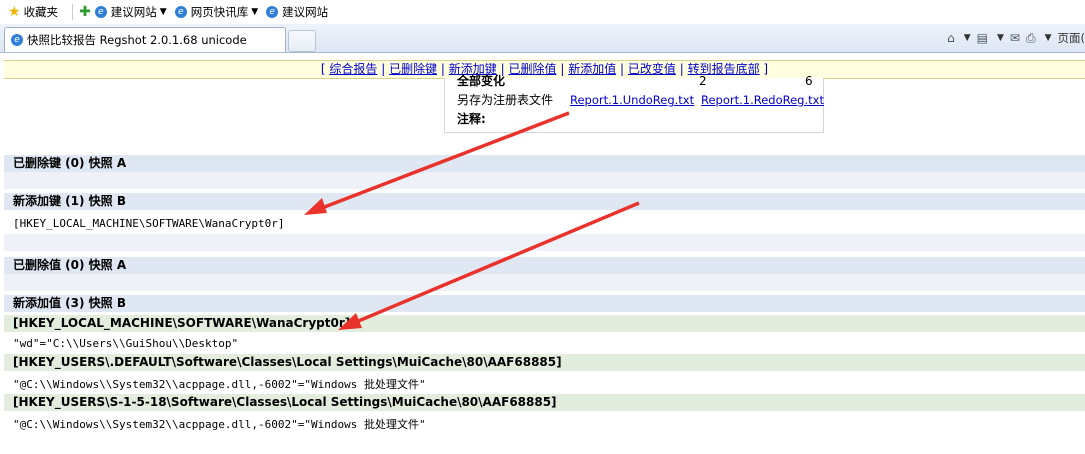  What do you see at coordinates (505, 100) in the screenshot?
I see `save-as-reg-label: 另存为注册表文件` at bounding box center [505, 100].